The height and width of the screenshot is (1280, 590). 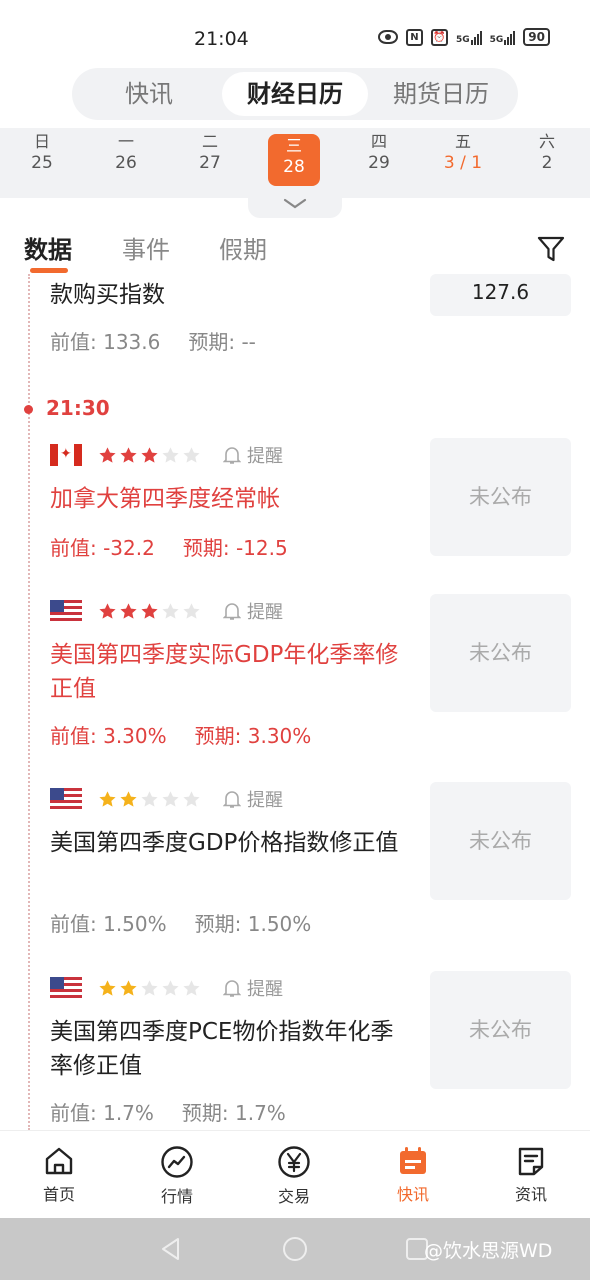 I want to click on status-icons: N ⏰ 5G 5G 90, so click(x=463, y=37).